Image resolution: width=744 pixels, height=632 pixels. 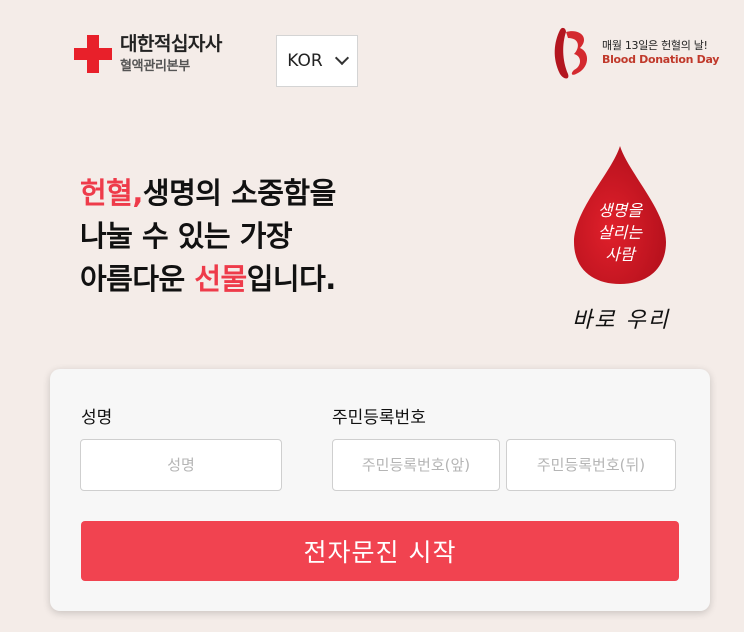 I want to click on drop-line2: 살리는, so click(x=620, y=232).